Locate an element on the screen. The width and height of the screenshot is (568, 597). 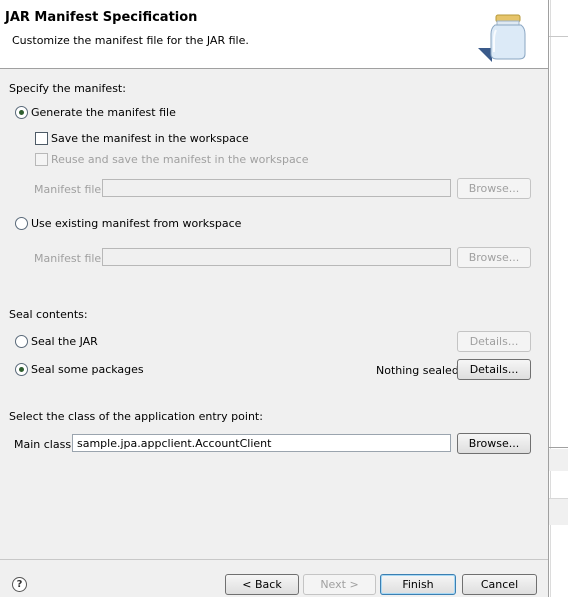
footer-separator is located at coordinates (274, 559).